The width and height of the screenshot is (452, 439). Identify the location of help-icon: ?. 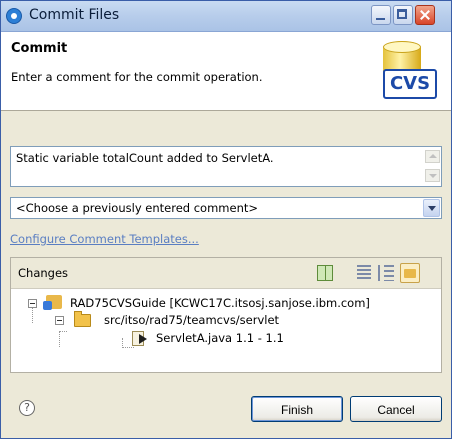
(27, 408).